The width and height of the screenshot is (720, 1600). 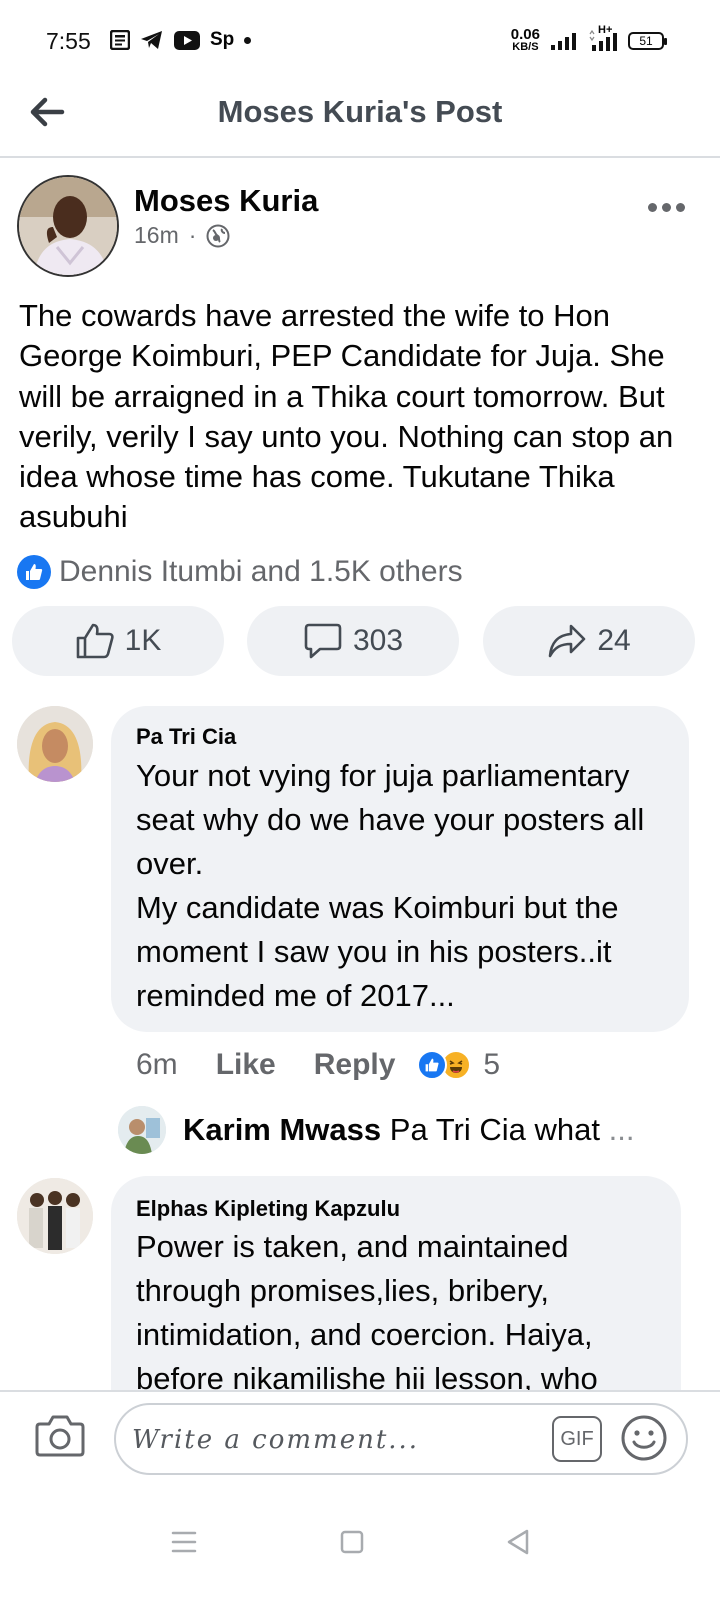 What do you see at coordinates (589, 641) in the screenshot?
I see `share-button: 24` at bounding box center [589, 641].